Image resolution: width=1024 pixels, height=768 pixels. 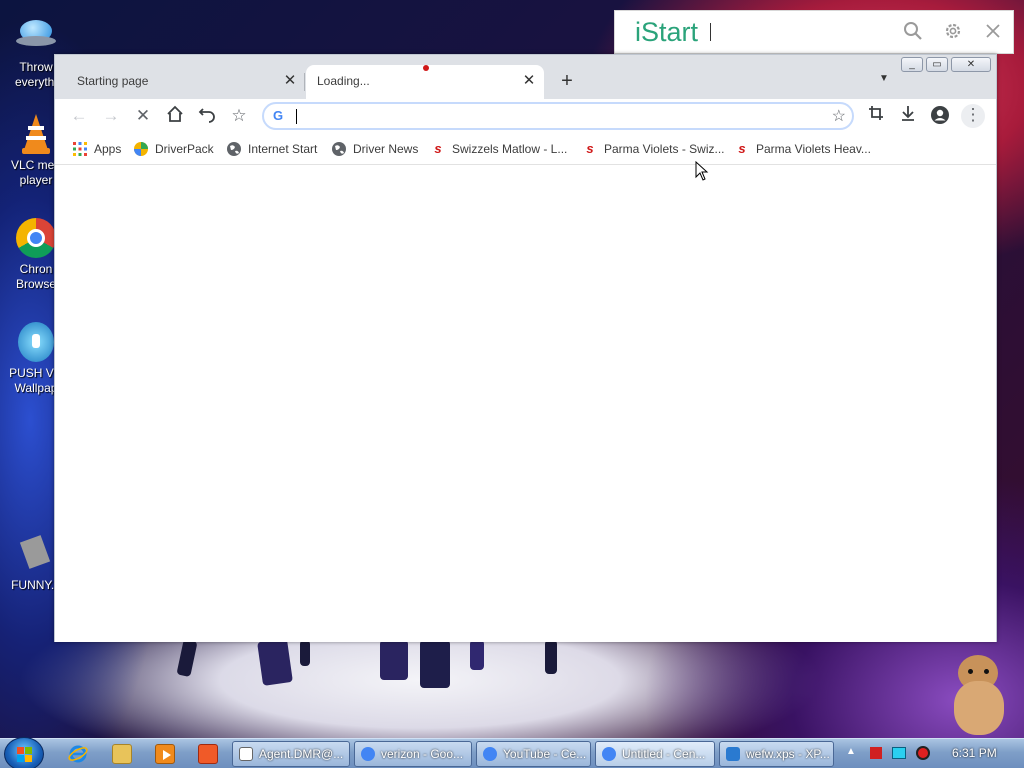 What do you see at coordinates (78, 754) in the screenshot?
I see `internet-explorer-icon` at bounding box center [78, 754].